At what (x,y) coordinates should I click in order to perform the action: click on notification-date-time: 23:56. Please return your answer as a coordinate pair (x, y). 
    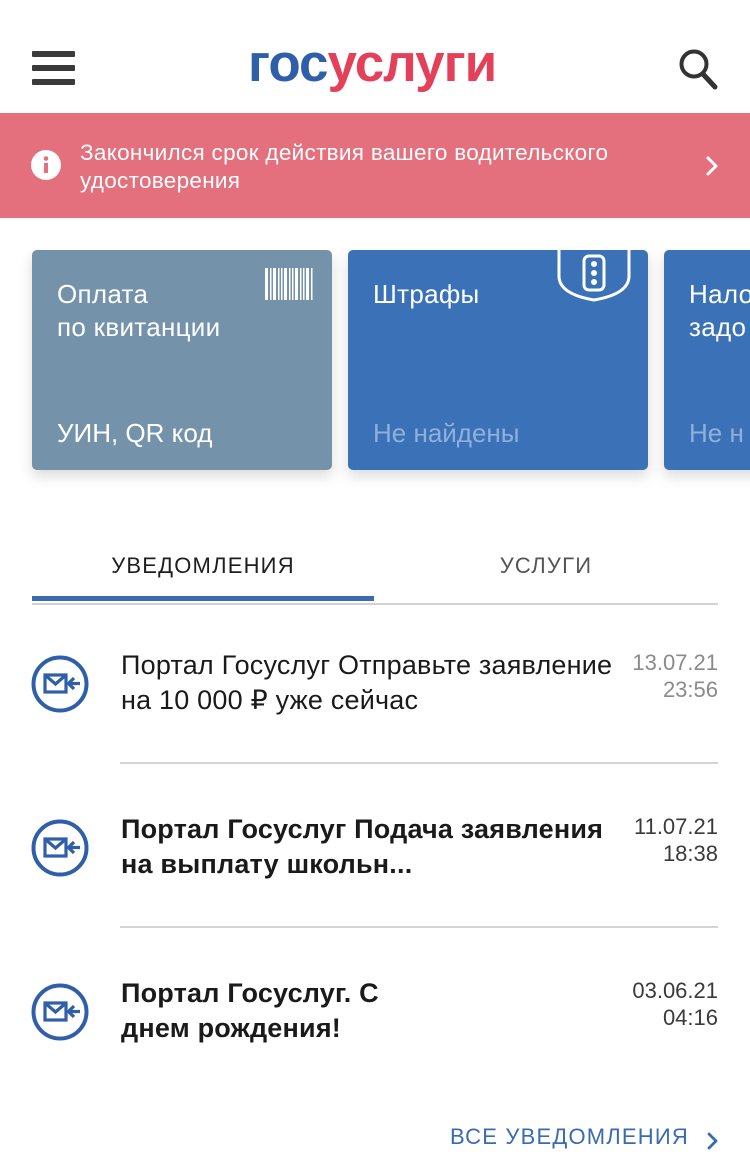
    Looking at the image, I should click on (690, 689).